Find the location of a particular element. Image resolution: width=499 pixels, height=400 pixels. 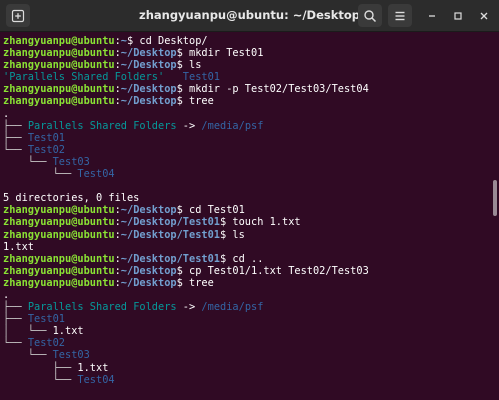

search-icon is located at coordinates (370, 15).